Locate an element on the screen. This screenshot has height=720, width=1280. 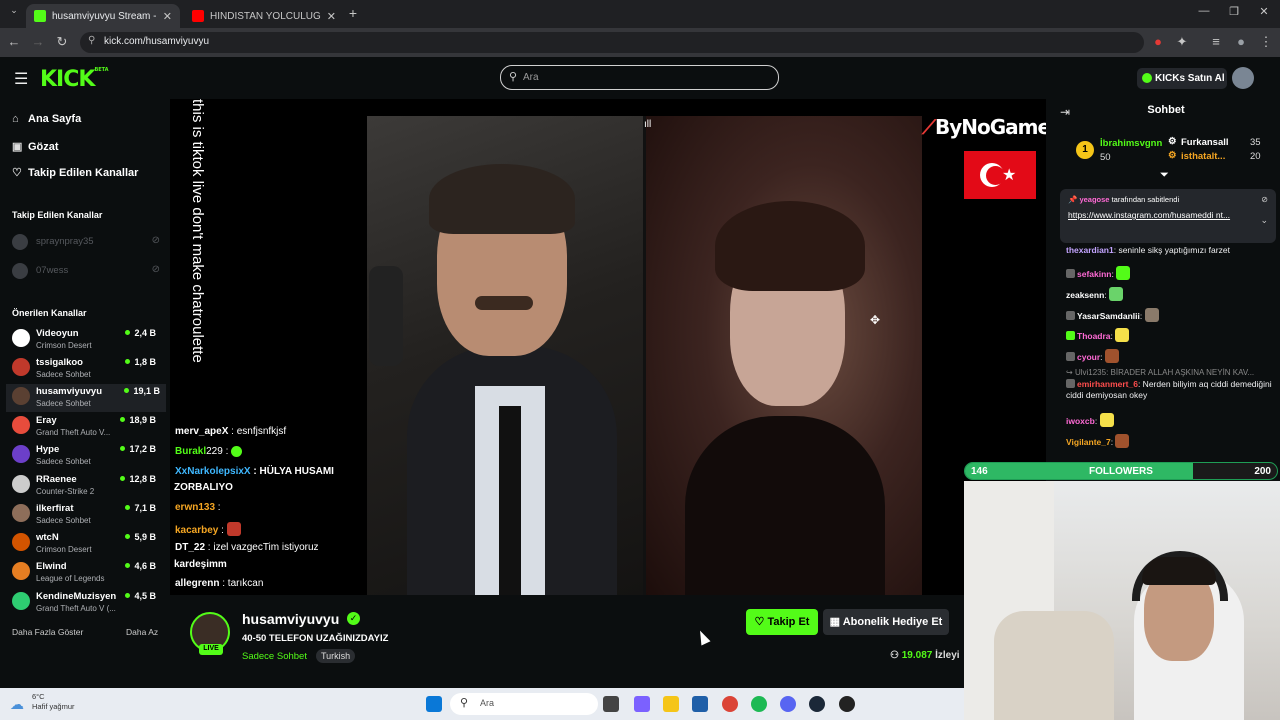
stream-category: Sadece Sohbet is located at coordinates (274, 656).